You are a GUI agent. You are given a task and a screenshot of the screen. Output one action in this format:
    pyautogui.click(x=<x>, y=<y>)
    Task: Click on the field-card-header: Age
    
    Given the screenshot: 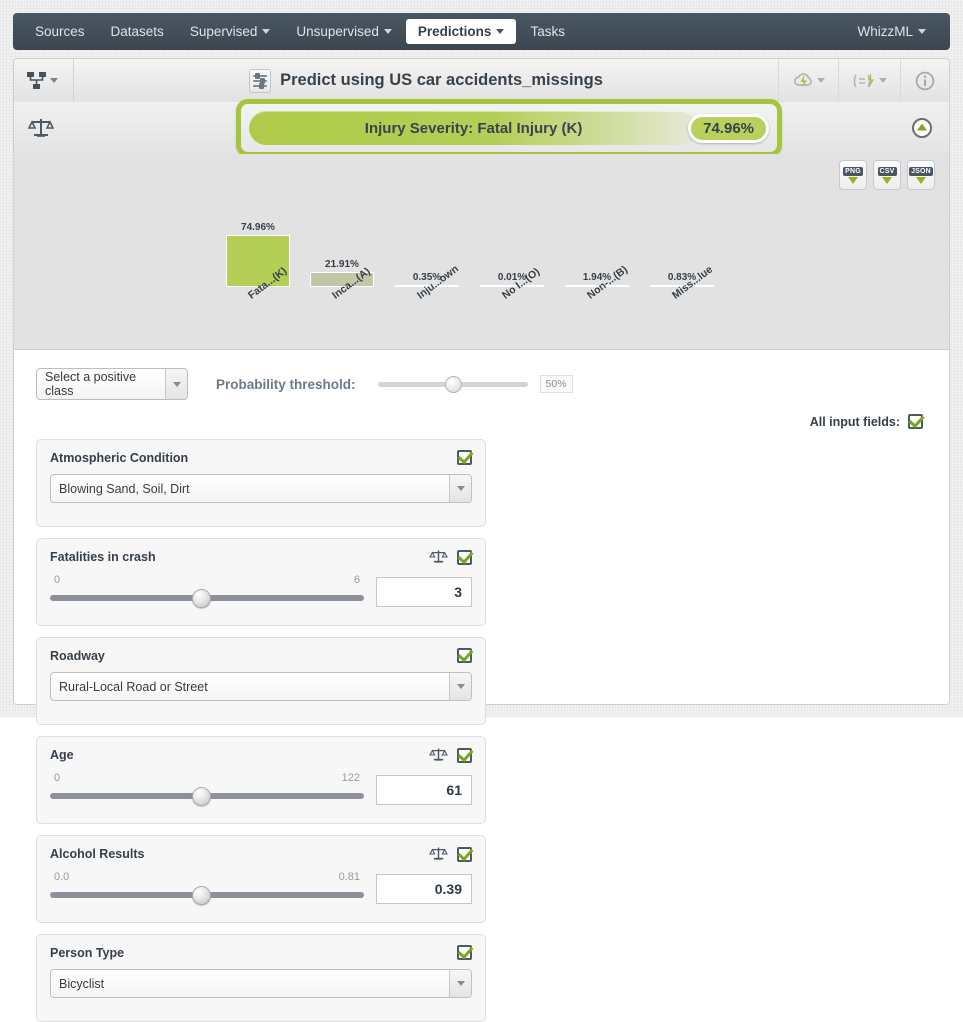 What is the action you would take?
    pyautogui.click(x=261, y=755)
    